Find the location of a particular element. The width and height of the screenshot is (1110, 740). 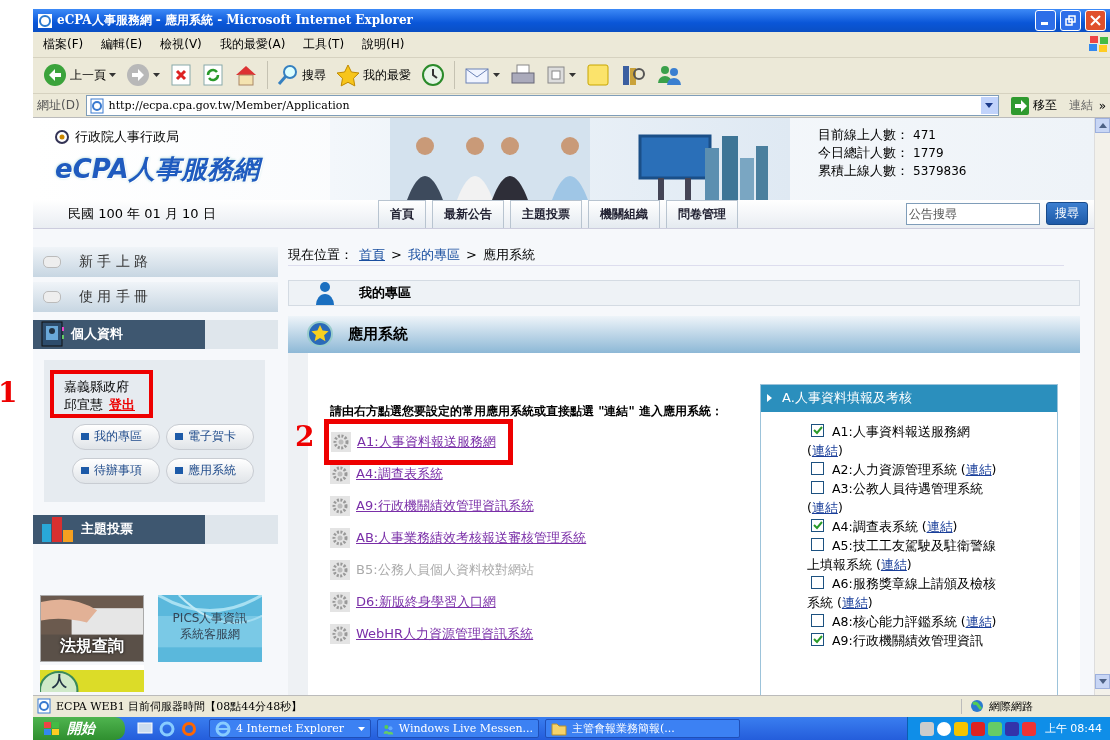

system-option: A6:服務獎章線上請頒及檢核系統 (連結) is located at coordinates (909, 592).